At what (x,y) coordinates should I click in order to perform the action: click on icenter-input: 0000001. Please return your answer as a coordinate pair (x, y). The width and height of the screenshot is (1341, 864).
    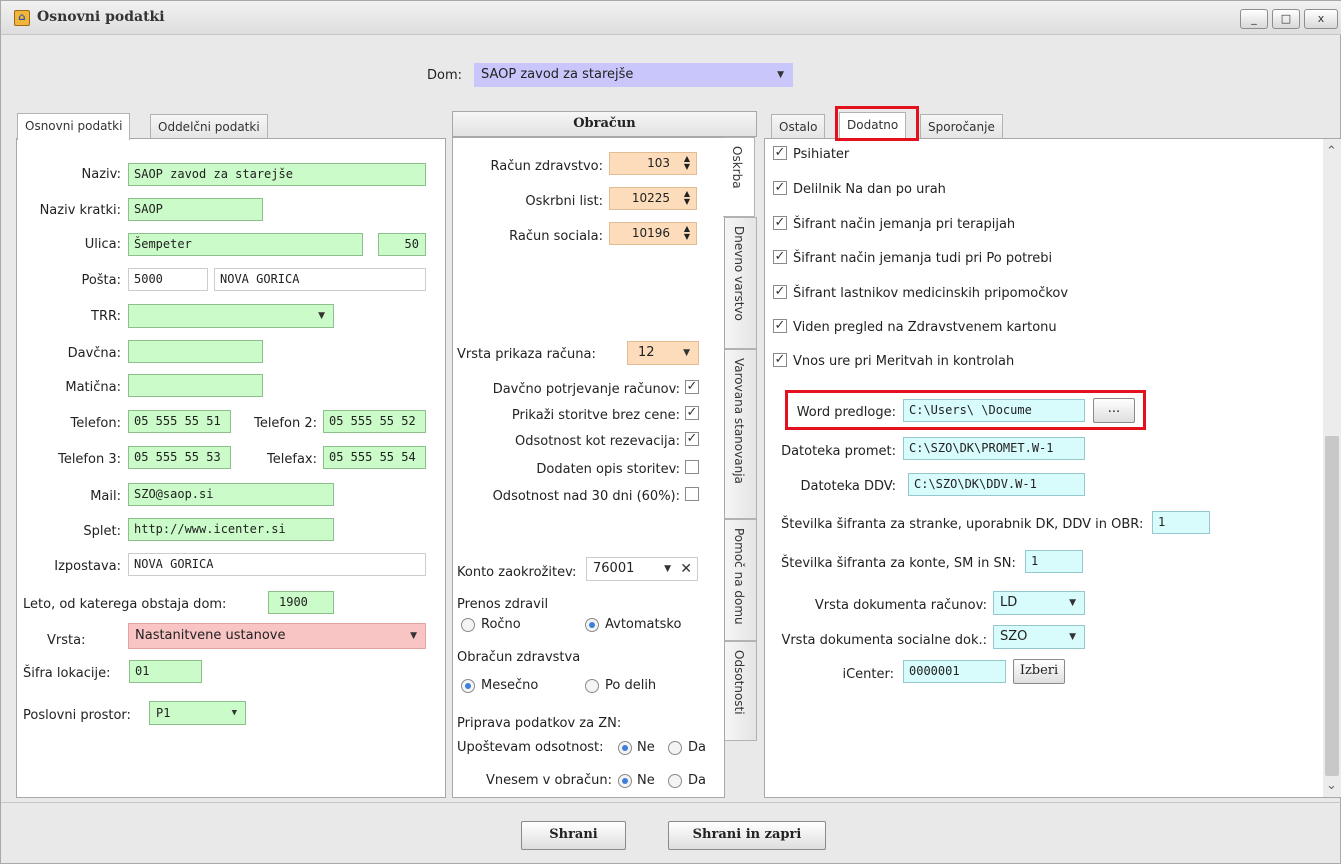
    Looking at the image, I should click on (954, 671).